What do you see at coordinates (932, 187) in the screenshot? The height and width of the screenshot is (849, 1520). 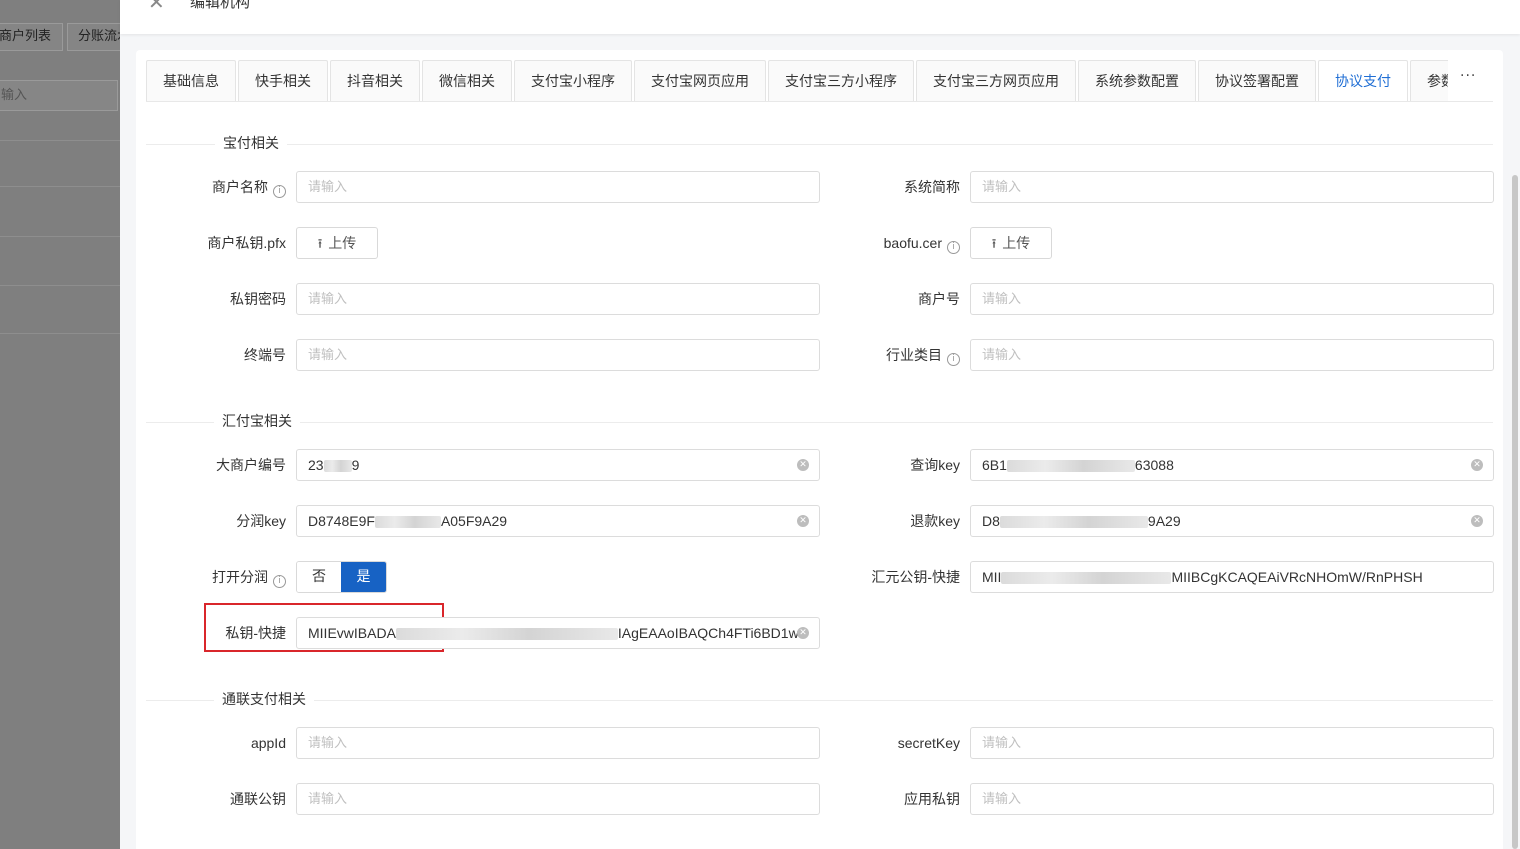 I see `system-short-name-label: 系统简称` at bounding box center [932, 187].